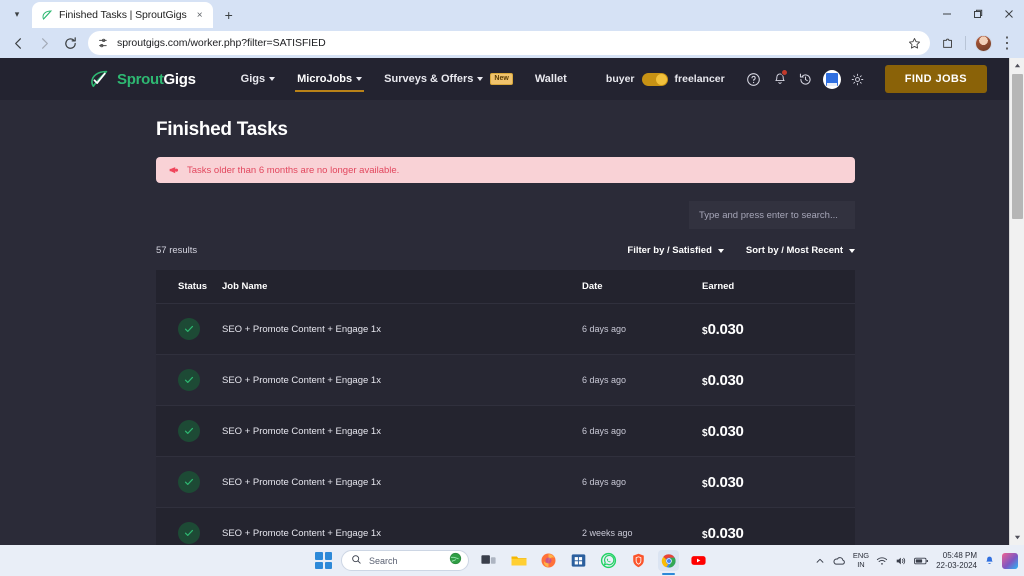 This screenshot has width=1024, height=576. Describe the element at coordinates (1008, 14) in the screenshot. I see `close-window-icon` at that location.